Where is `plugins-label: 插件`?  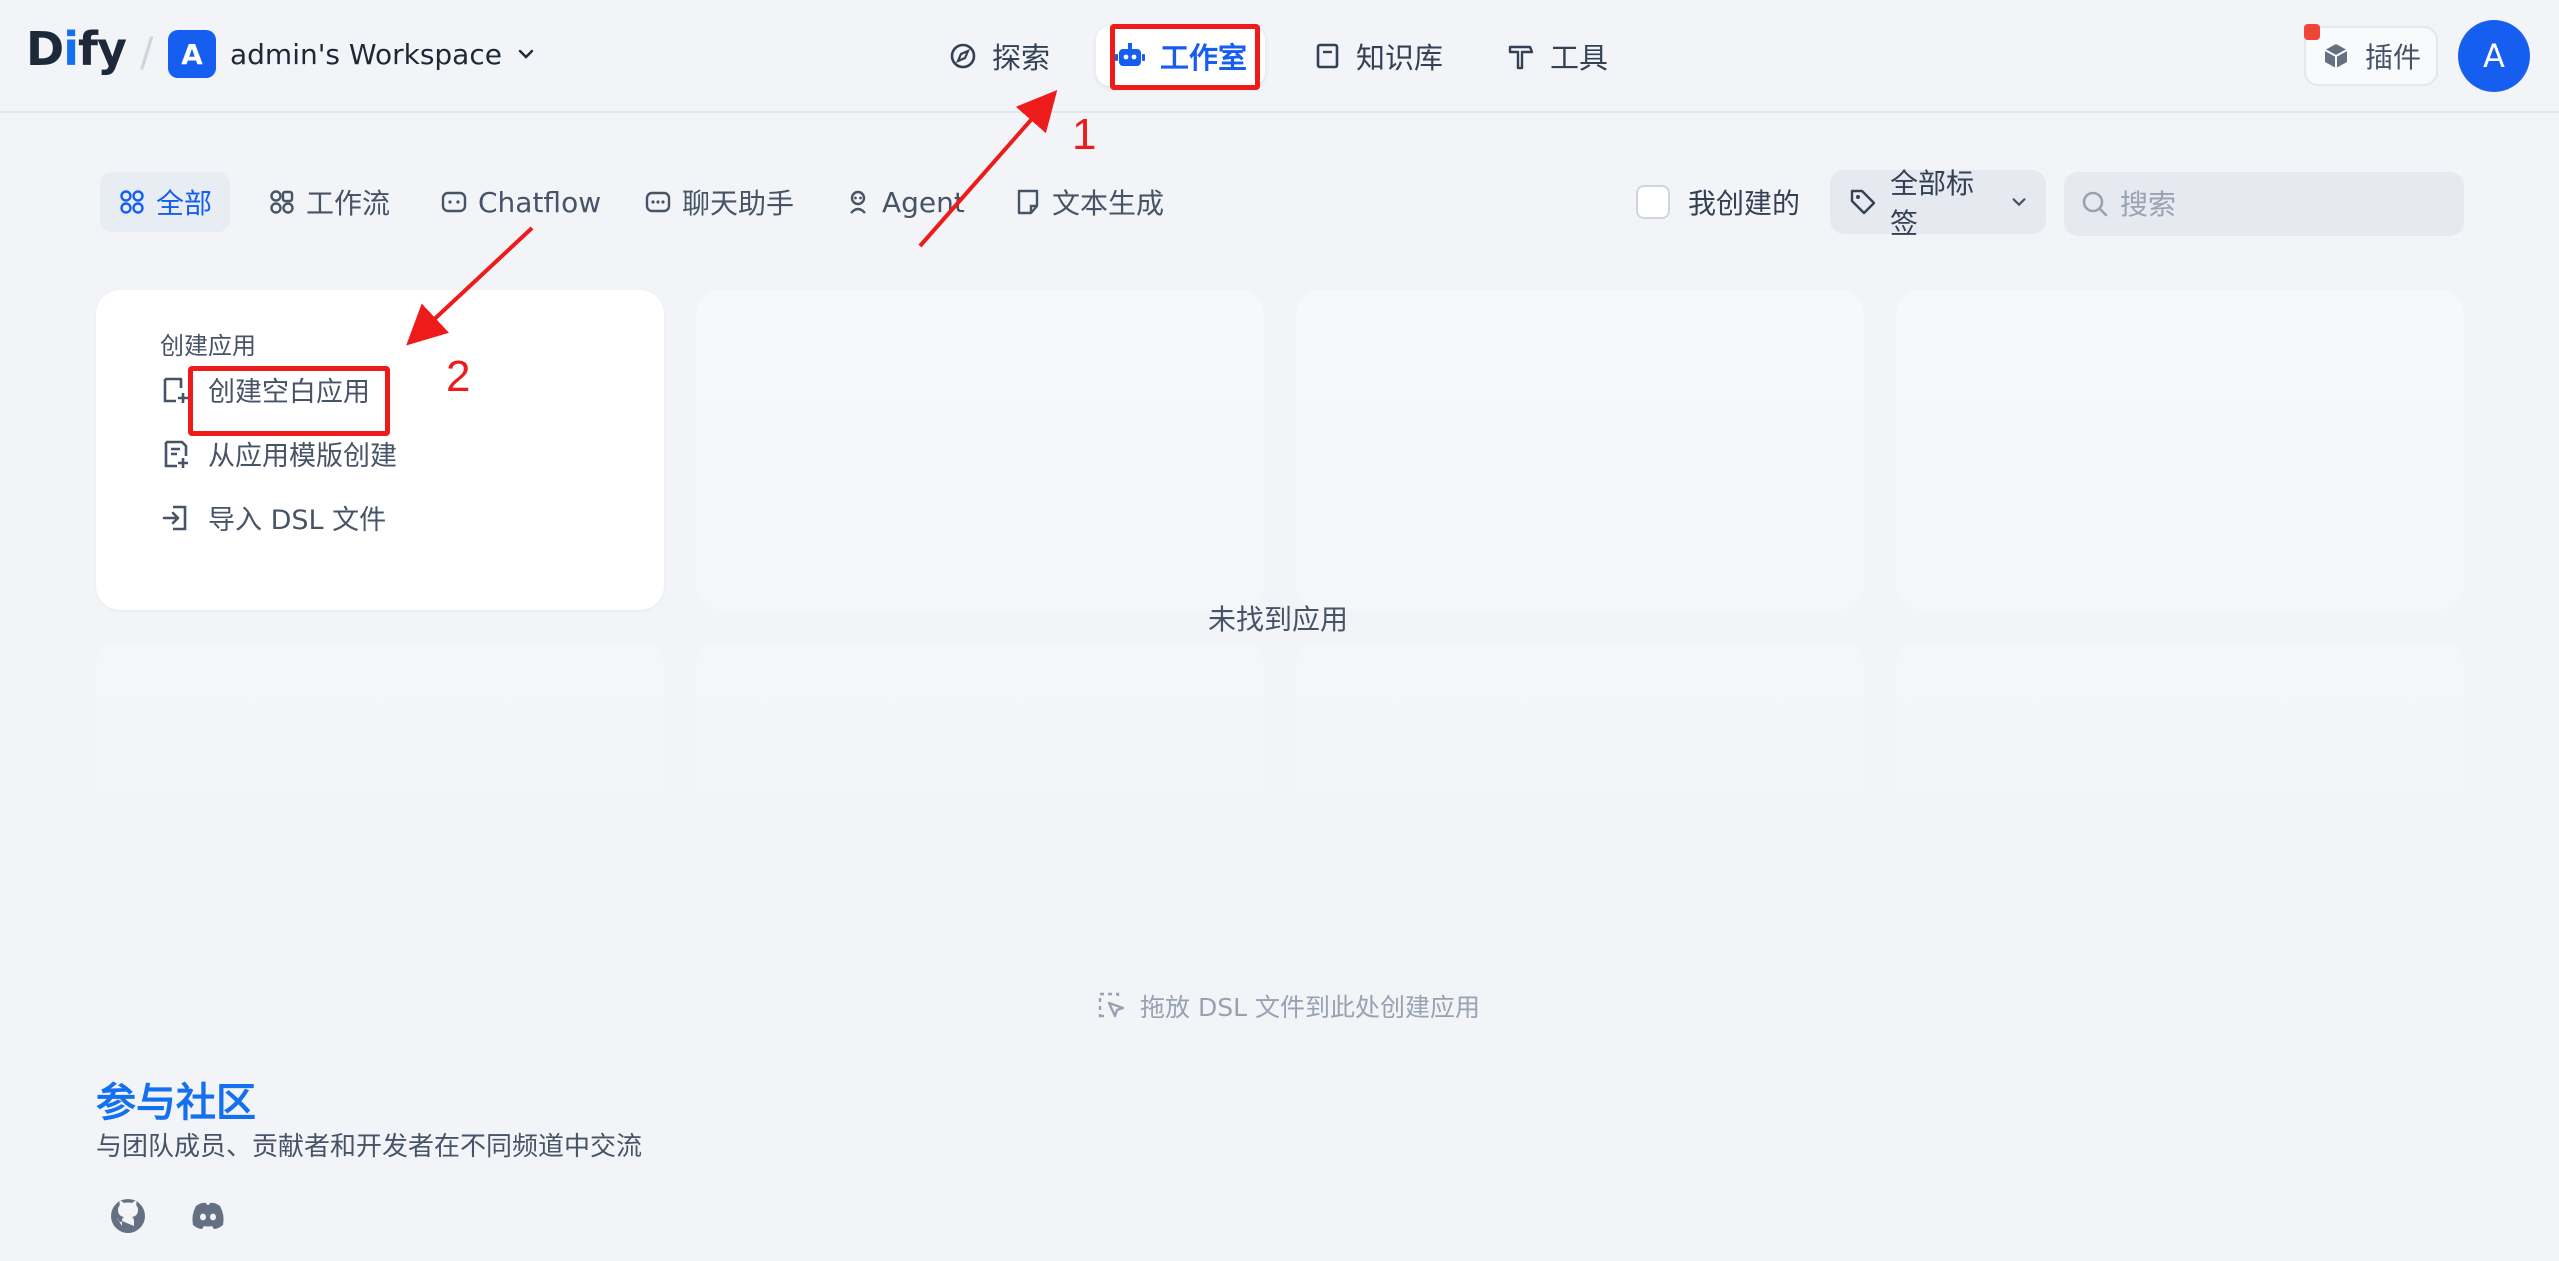
plugins-label: 插件 is located at coordinates (2392, 57).